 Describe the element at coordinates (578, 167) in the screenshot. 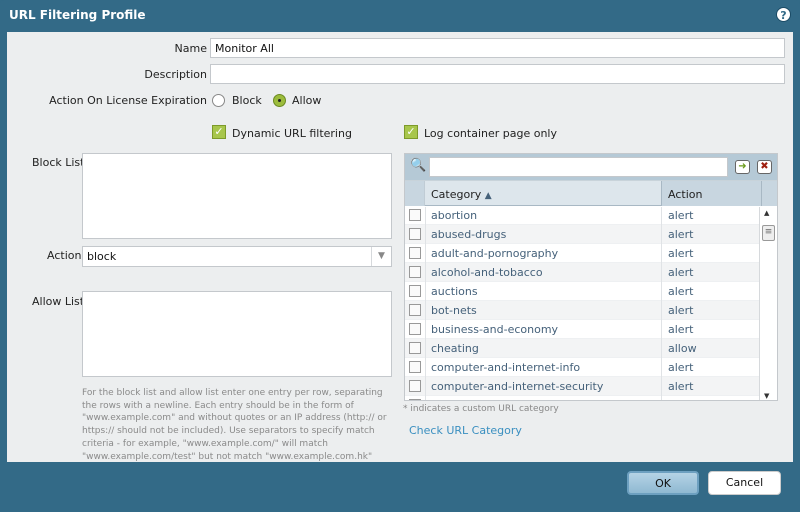

I see `category-search-input` at that location.